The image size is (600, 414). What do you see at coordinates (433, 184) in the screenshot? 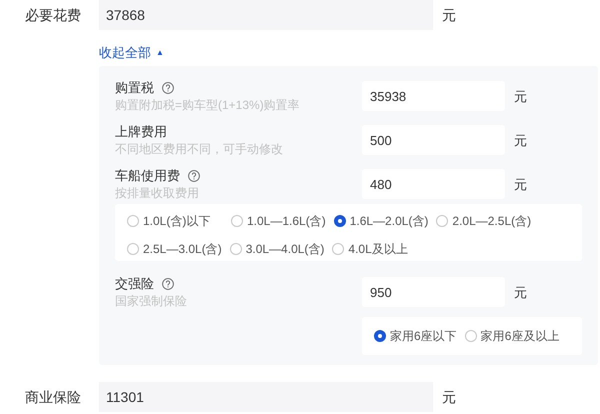
I see `amount-field: 480` at bounding box center [433, 184].